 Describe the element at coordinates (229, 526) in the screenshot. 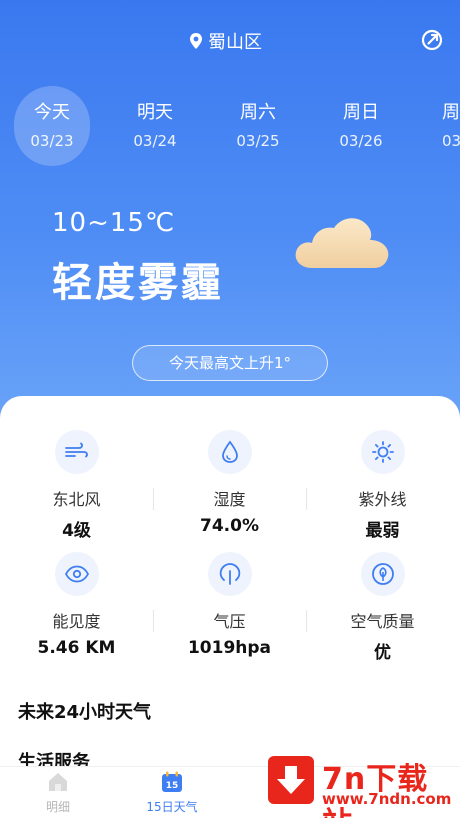

I see `detail-value: 74.0%` at that location.